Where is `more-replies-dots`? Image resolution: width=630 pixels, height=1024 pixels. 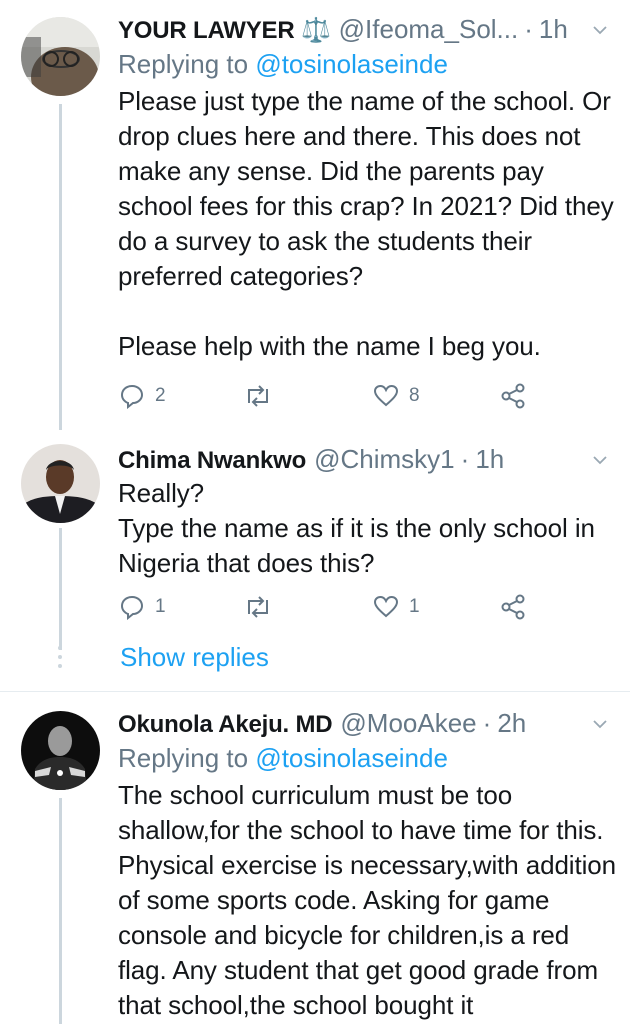 more-replies-dots is located at coordinates (60, 659).